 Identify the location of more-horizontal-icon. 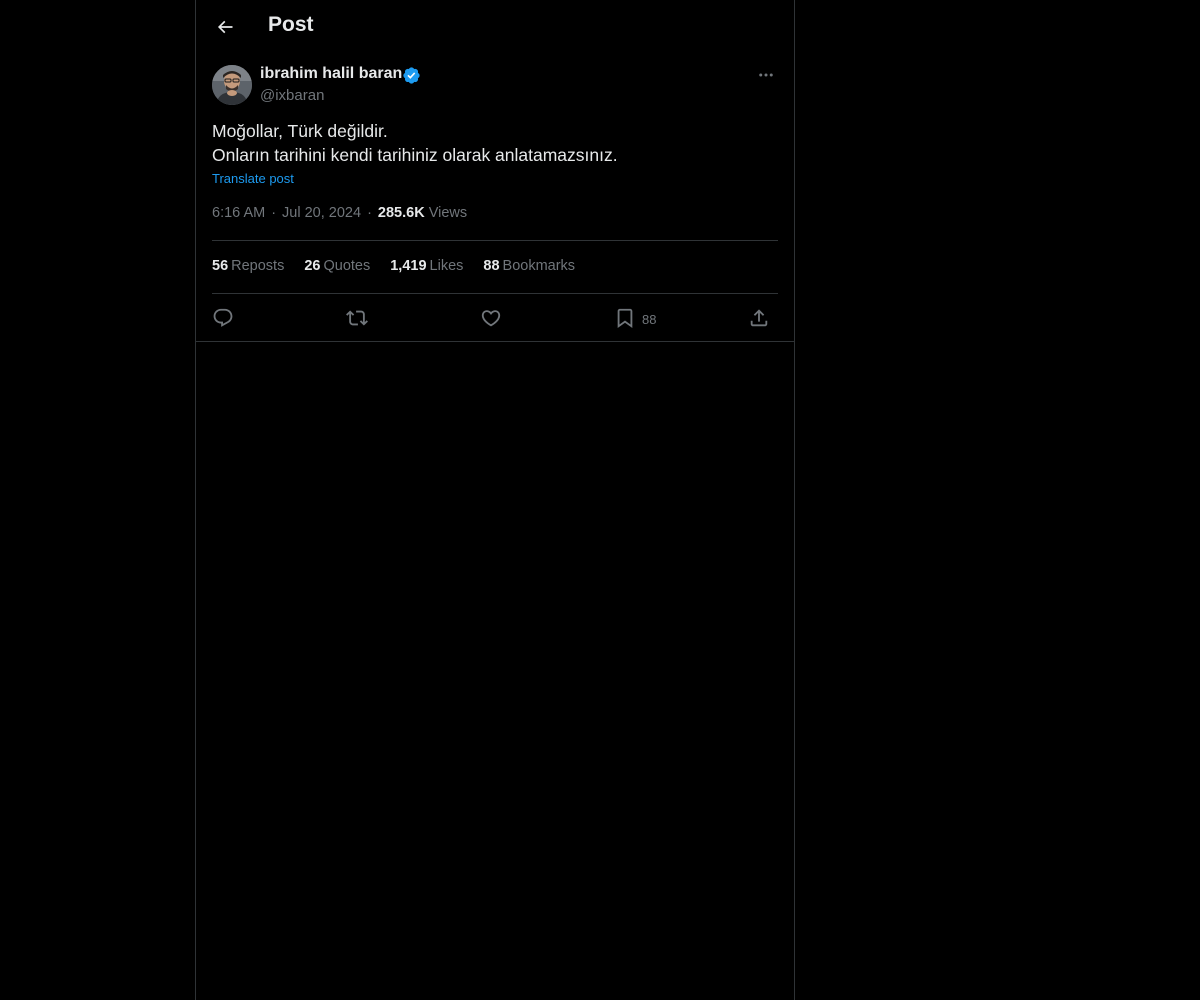
(766, 75).